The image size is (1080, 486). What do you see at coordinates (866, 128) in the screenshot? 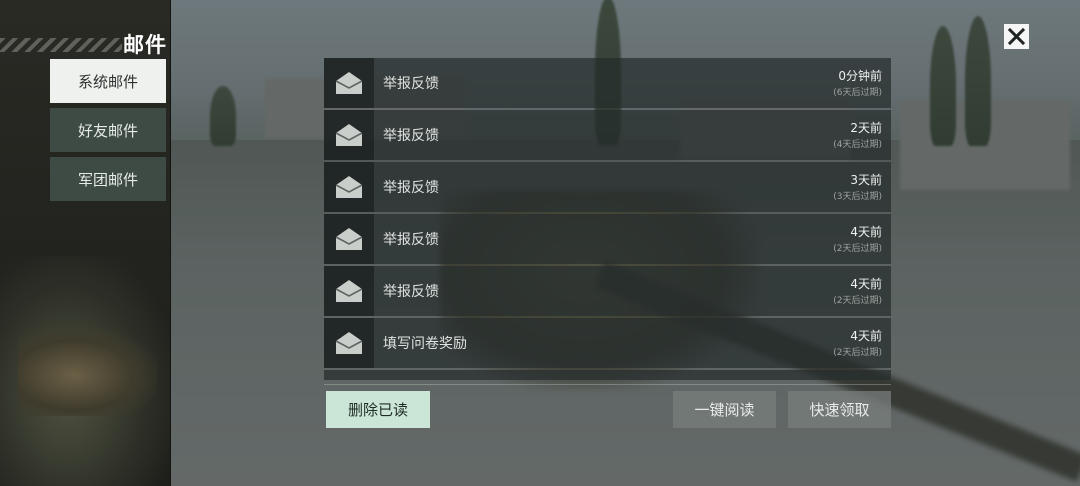
I see `mail-time: 2天前` at bounding box center [866, 128].